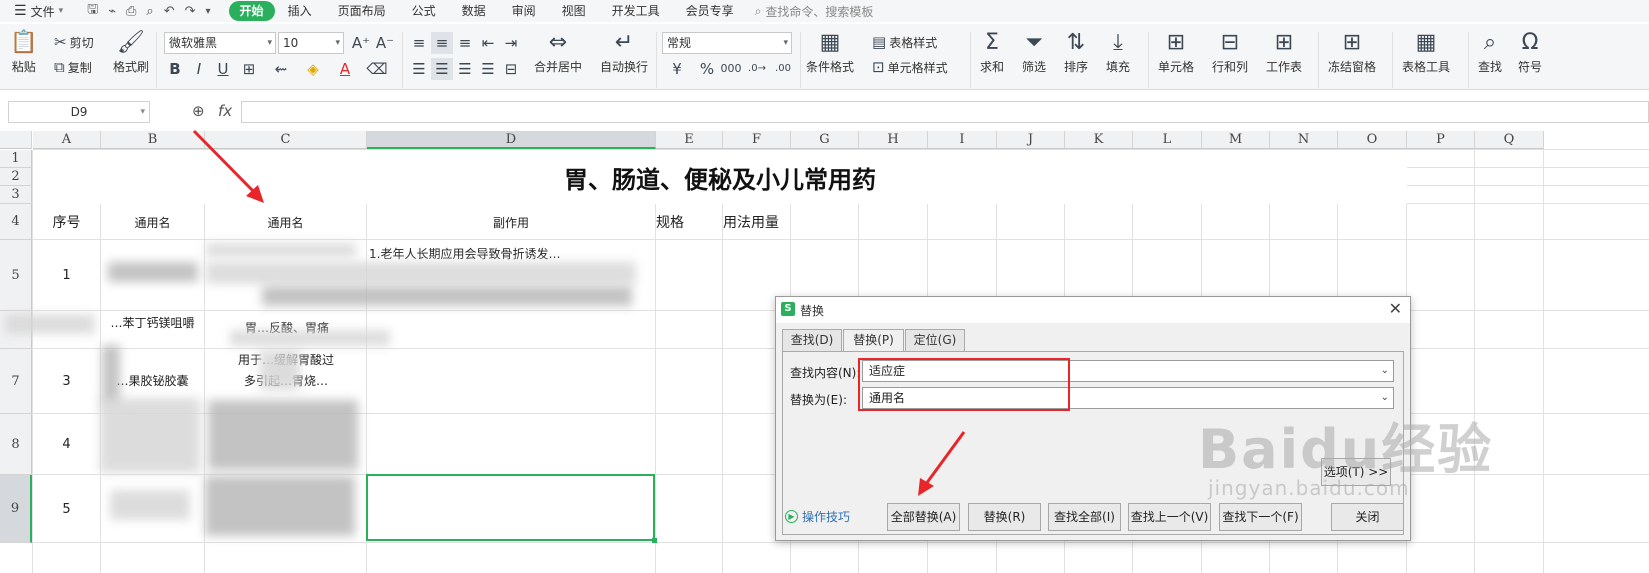 The width and height of the screenshot is (1649, 573). I want to click on arrow-to-replace-all, so click(942, 463).